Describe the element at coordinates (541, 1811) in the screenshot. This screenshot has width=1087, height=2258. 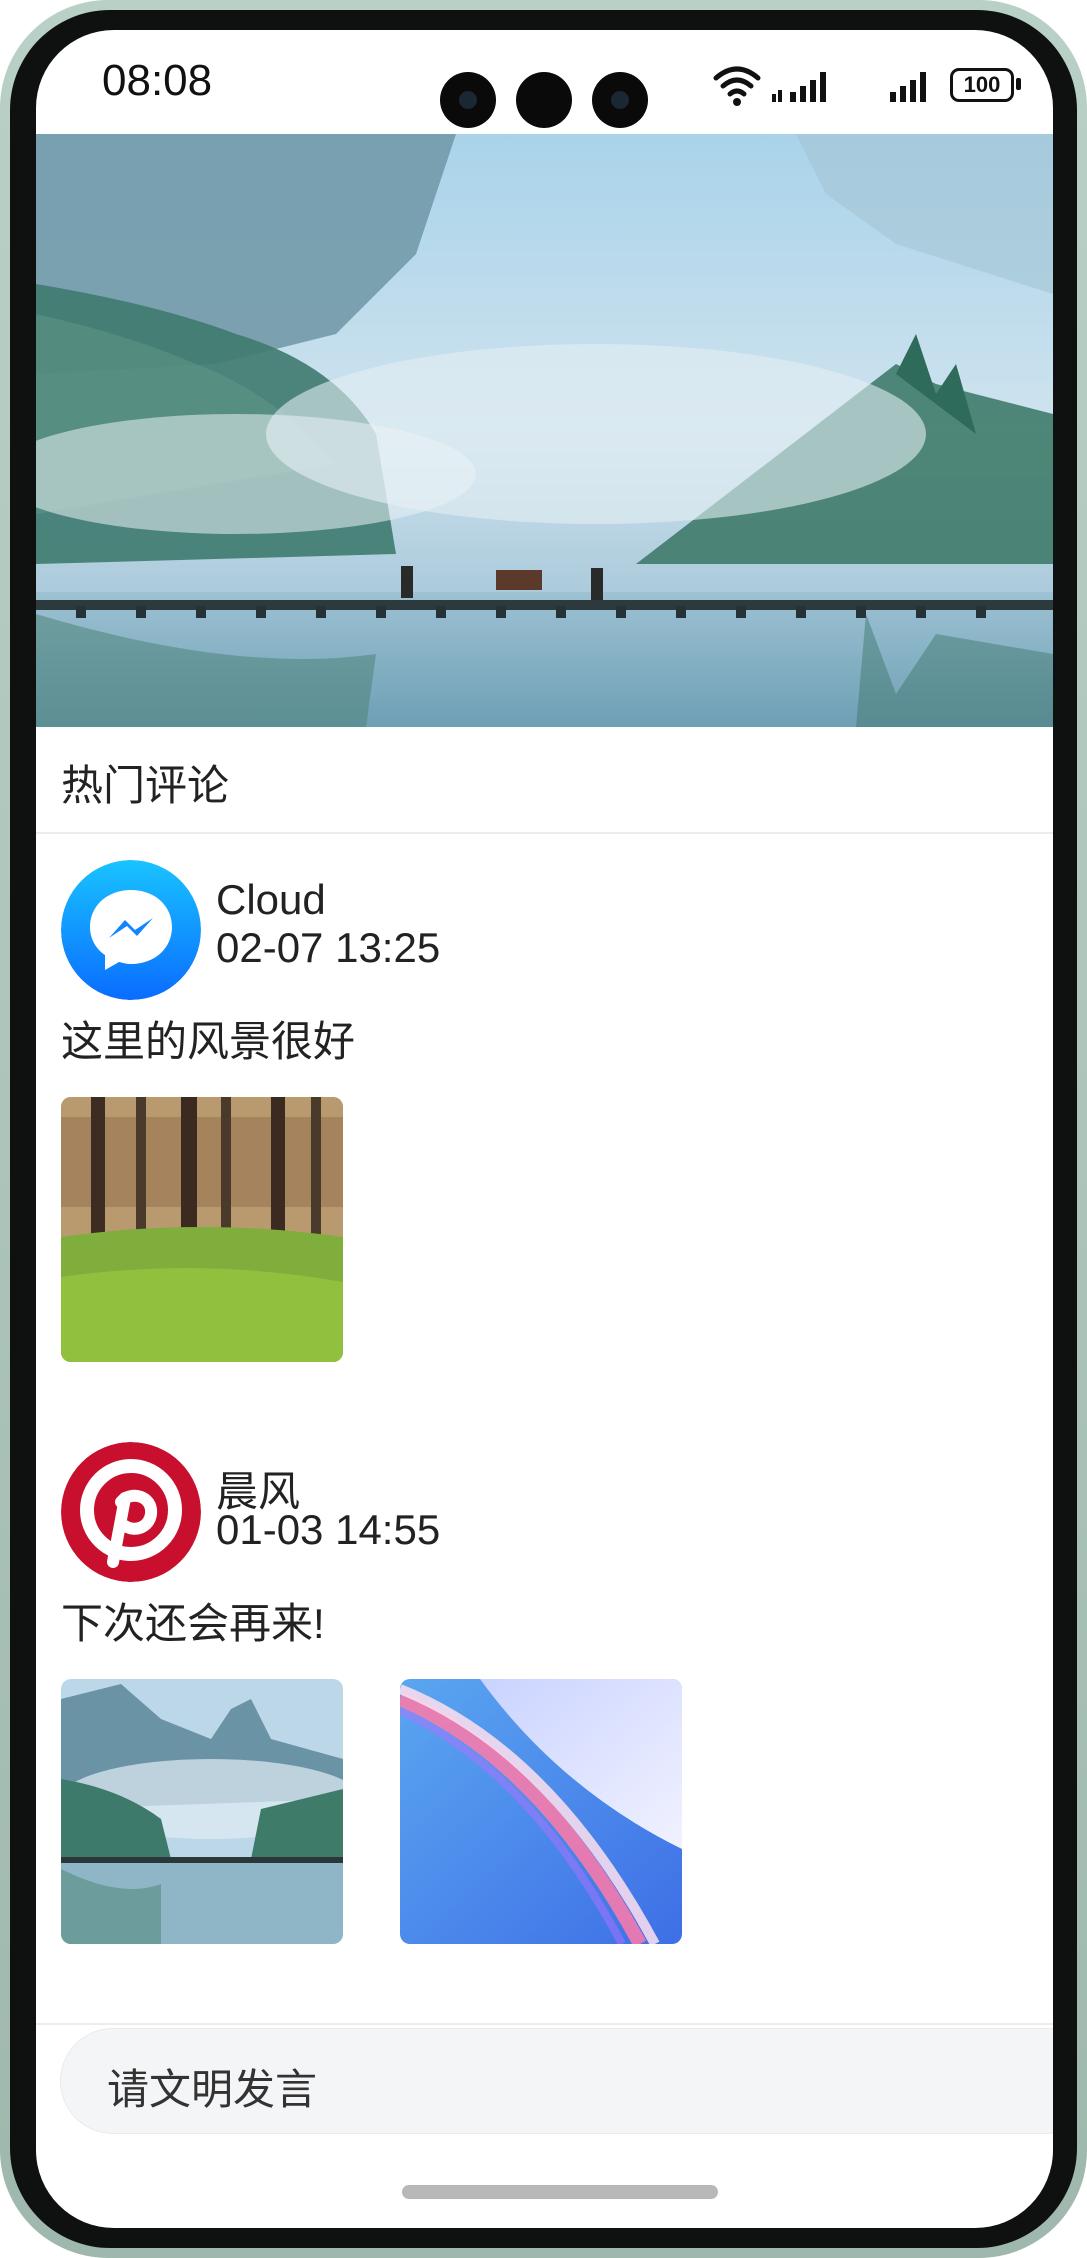
I see `comment-image-abstract` at that location.